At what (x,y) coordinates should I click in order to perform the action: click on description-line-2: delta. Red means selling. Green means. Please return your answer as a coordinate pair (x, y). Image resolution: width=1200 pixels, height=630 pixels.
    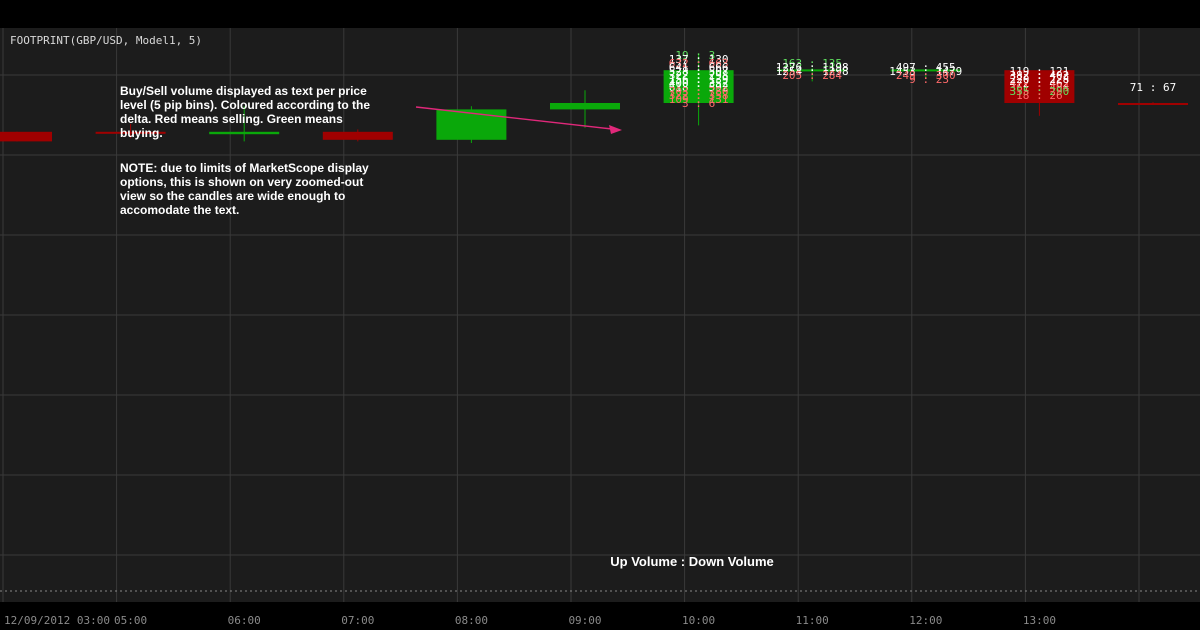
    Looking at the image, I should click on (231, 119).